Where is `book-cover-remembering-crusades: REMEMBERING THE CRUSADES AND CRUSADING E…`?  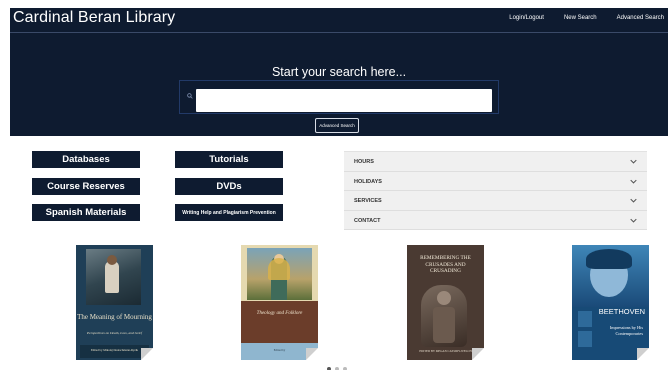
book-cover-remembering-crusades: REMEMBERING THE CRUSADES AND CRUSADING E… is located at coordinates (445, 302).